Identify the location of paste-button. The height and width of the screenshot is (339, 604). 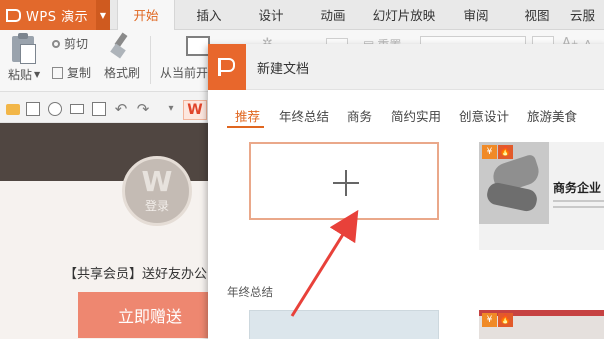
(24, 48).